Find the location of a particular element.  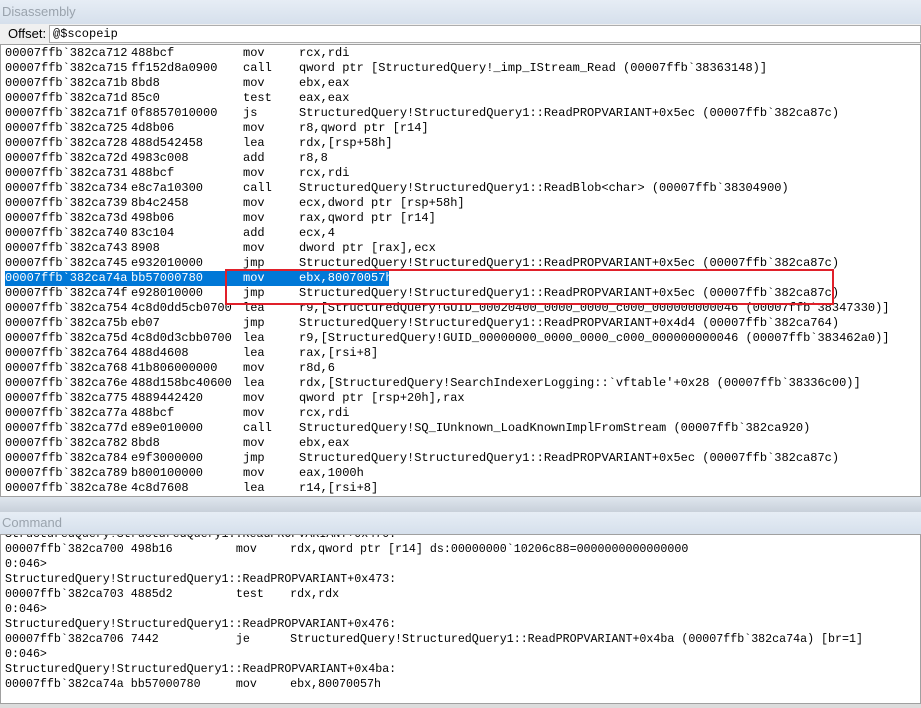

opcode-bytes: 488d158bc40600 is located at coordinates (181, 383).